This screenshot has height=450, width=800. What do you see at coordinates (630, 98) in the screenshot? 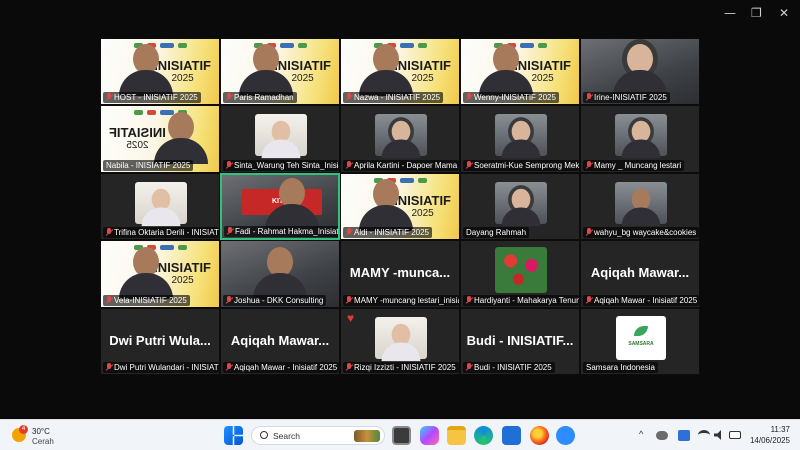
I see `participant-name: Irine-INISIATIF 2025` at bounding box center [630, 98].